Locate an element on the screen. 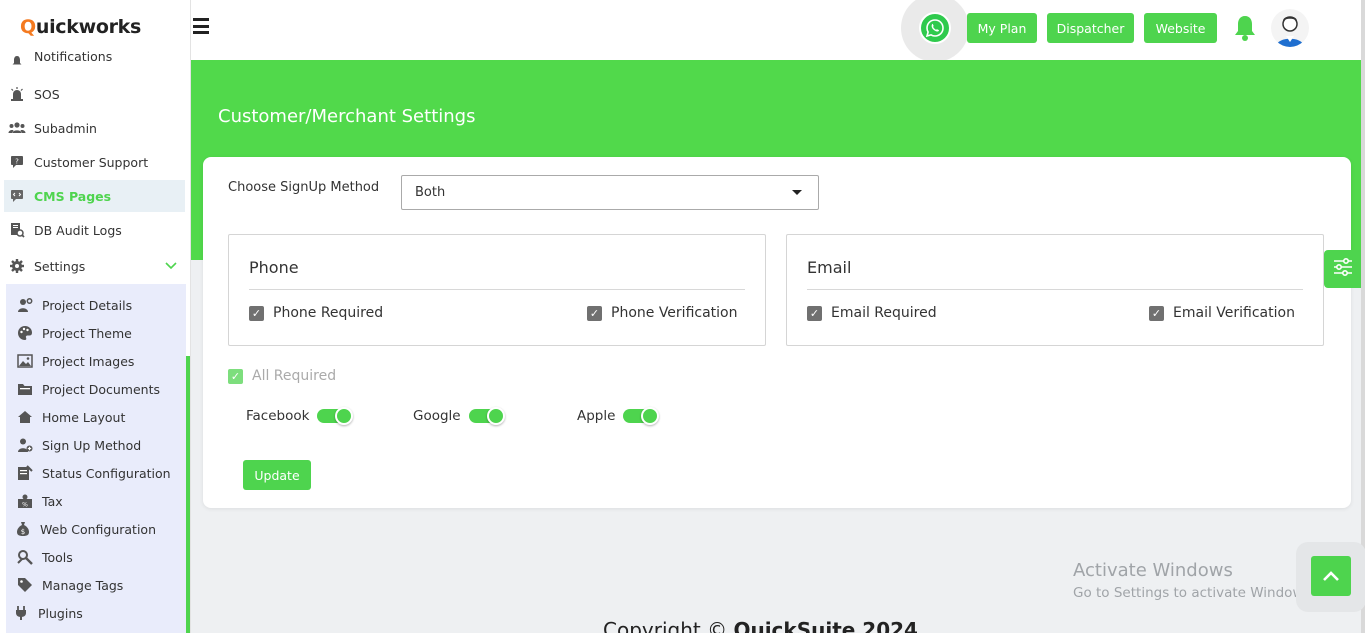 Image resolution: width=1365 pixels, height=633 pixels. apple-toggle is located at coordinates (641, 416).